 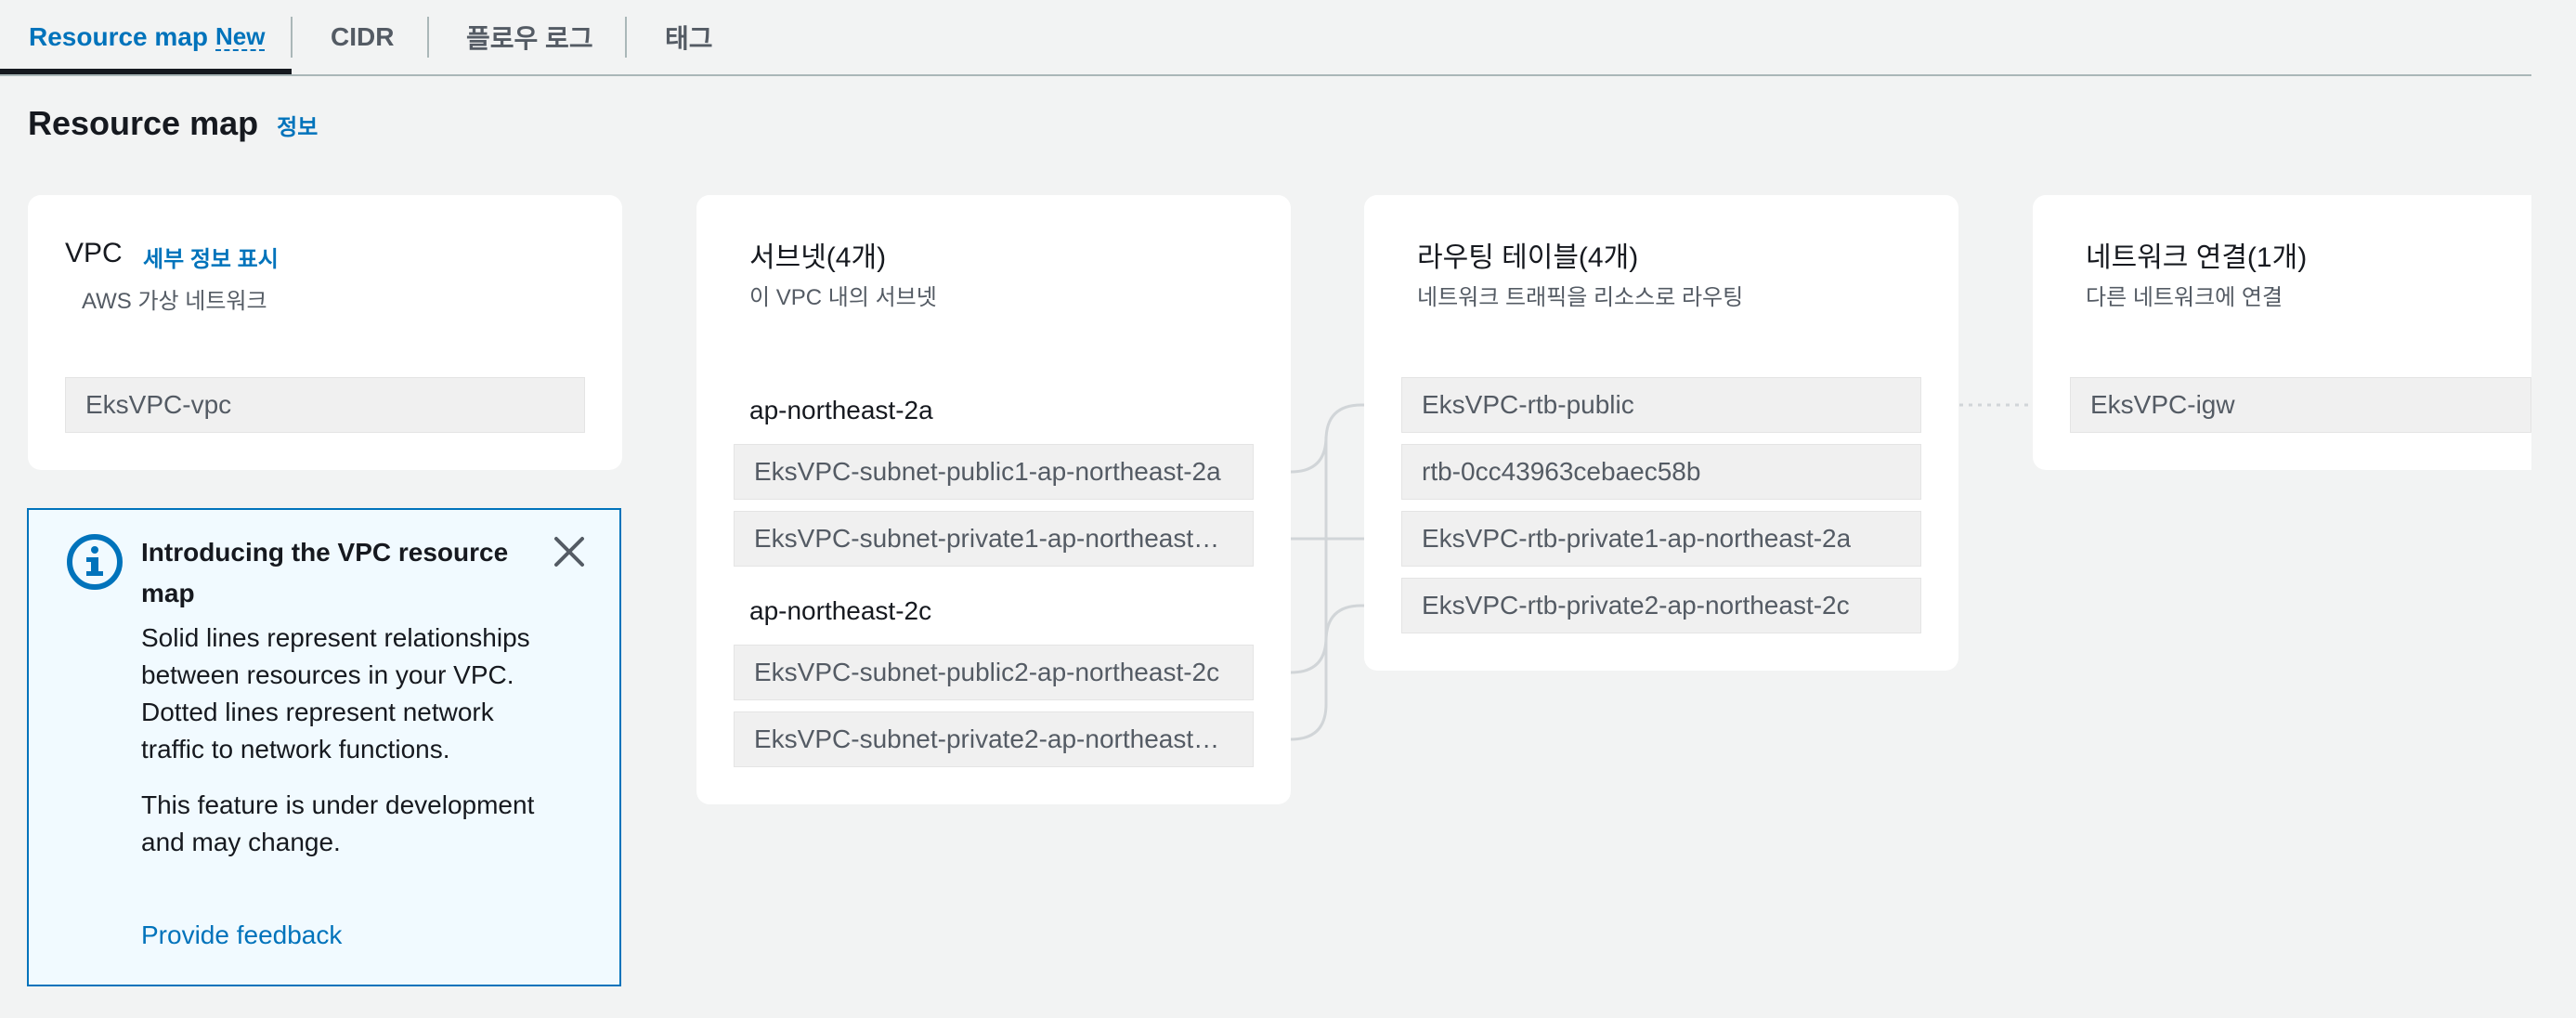 I want to click on subnets-title: 서브넷(4개), so click(x=818, y=257).